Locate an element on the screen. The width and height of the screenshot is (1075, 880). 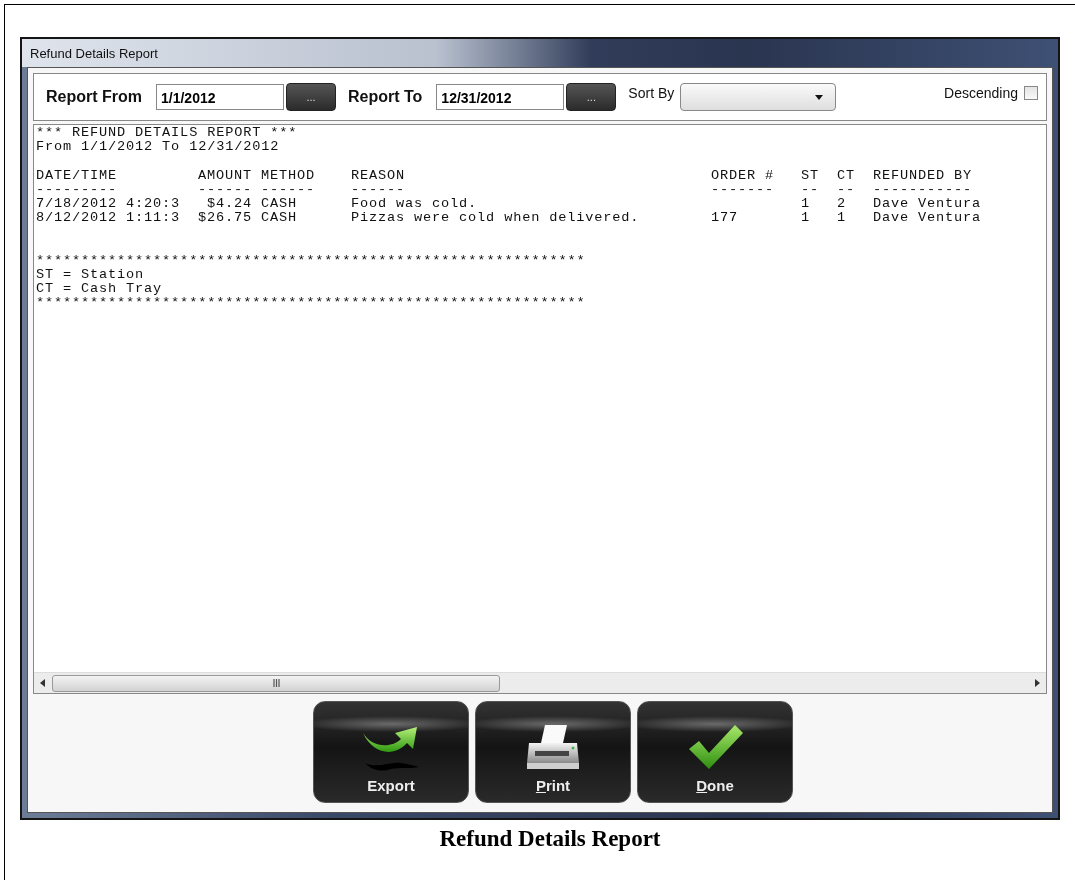
column-header: CT is located at coordinates (846, 175).